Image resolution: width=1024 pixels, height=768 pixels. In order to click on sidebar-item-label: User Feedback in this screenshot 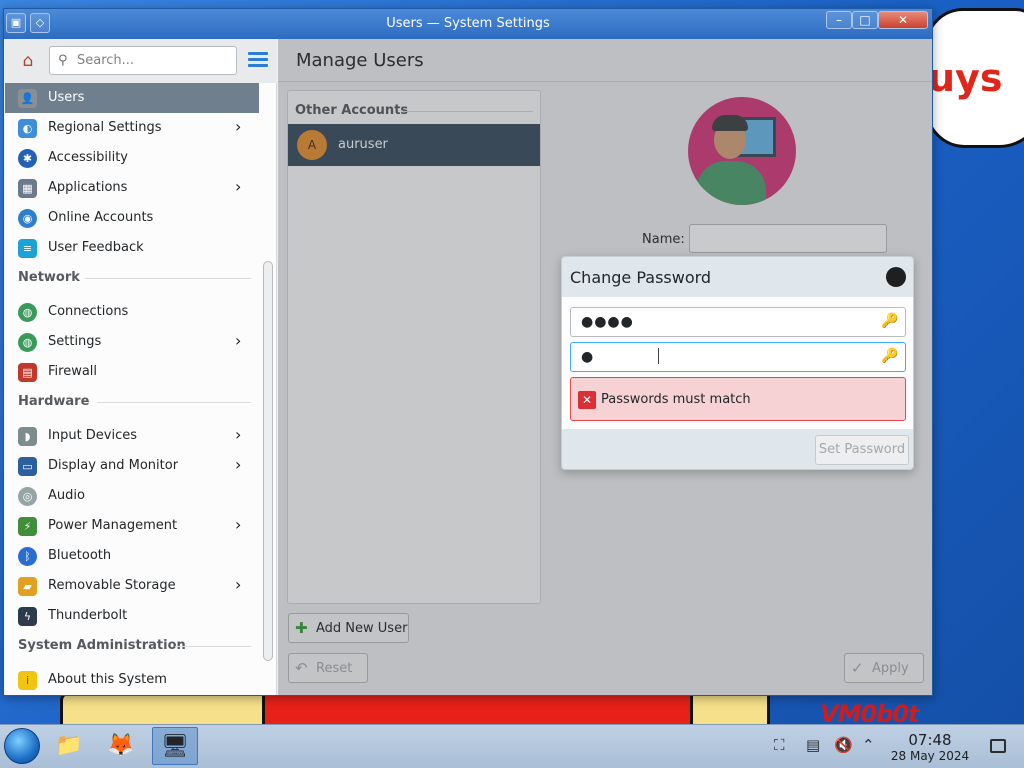, I will do `click(96, 247)`.